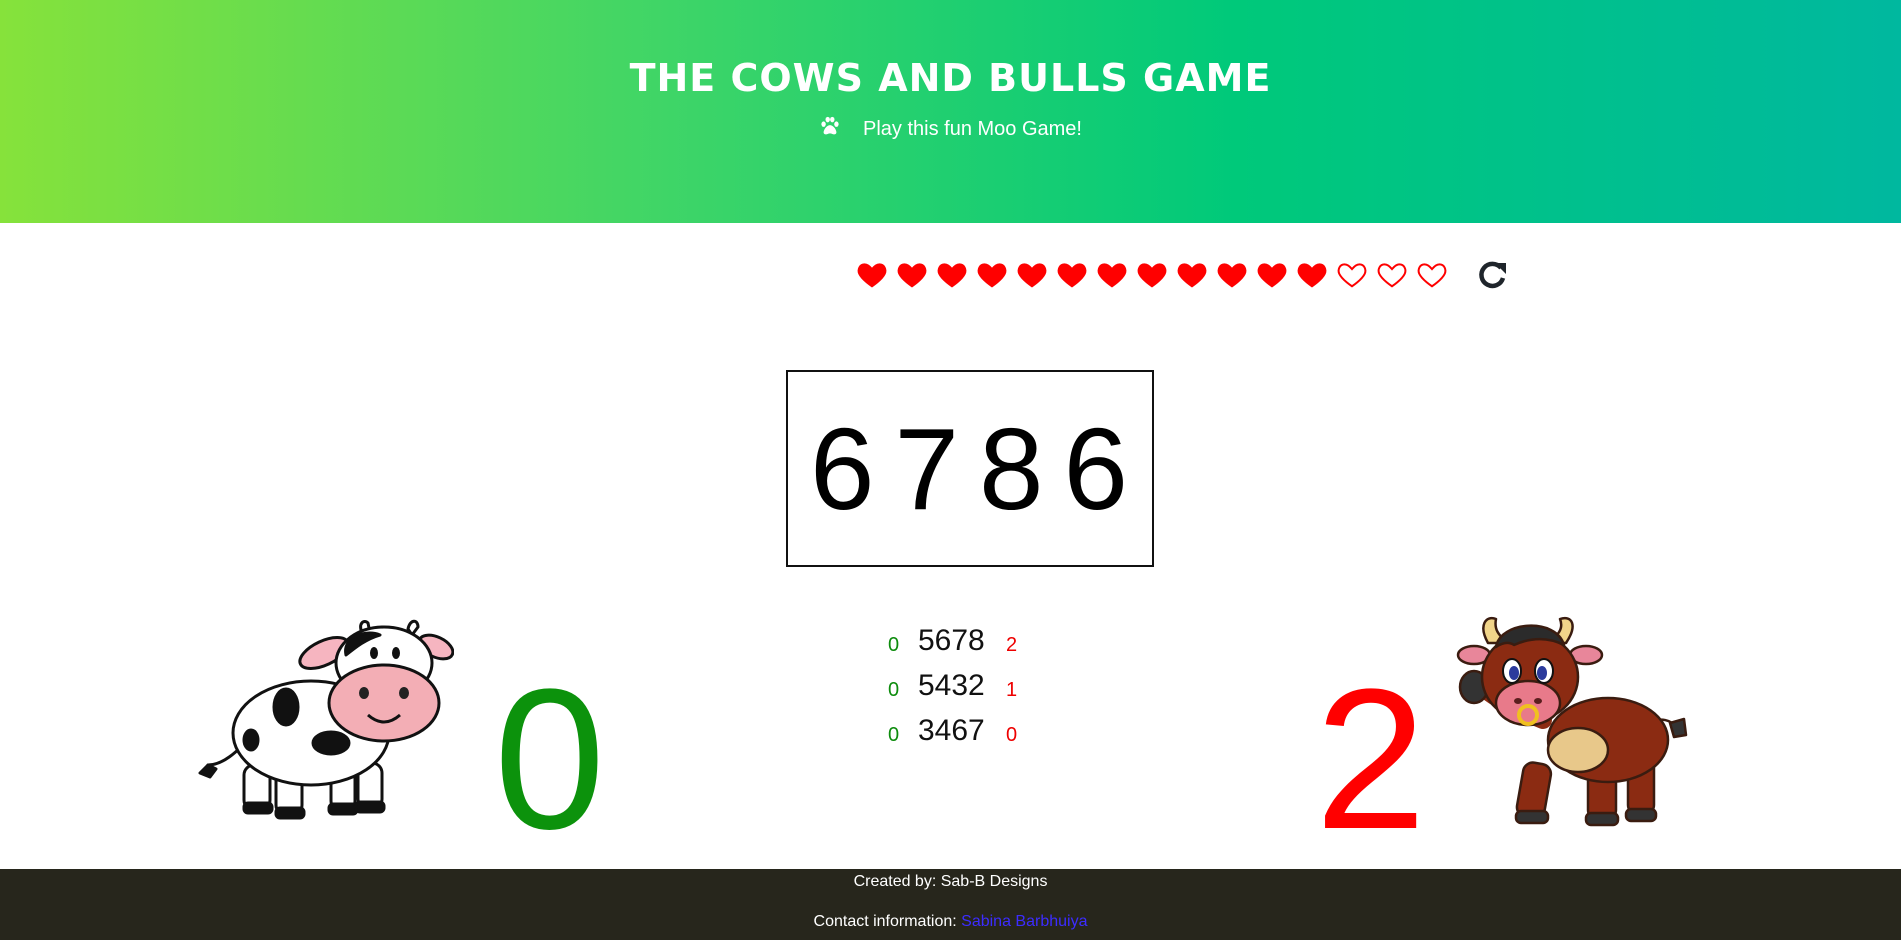 This screenshot has height=940, width=1901. Describe the element at coordinates (1012, 645) in the screenshot. I see `history-bulls: 2` at that location.